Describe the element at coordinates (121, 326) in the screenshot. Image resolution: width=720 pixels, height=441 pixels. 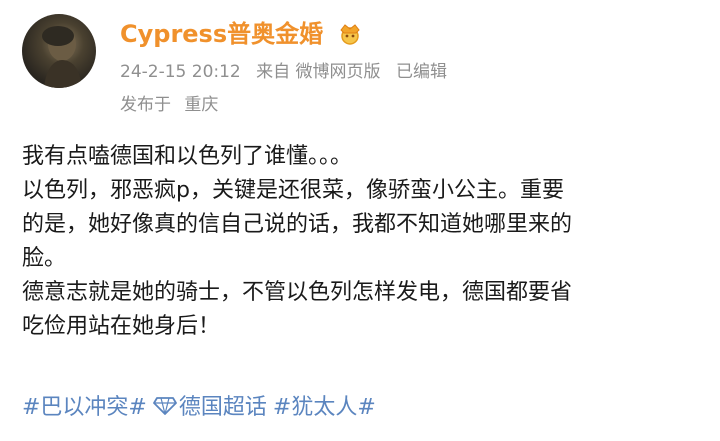
I see `post-text-line: 吃俭用站在她身后！` at that location.